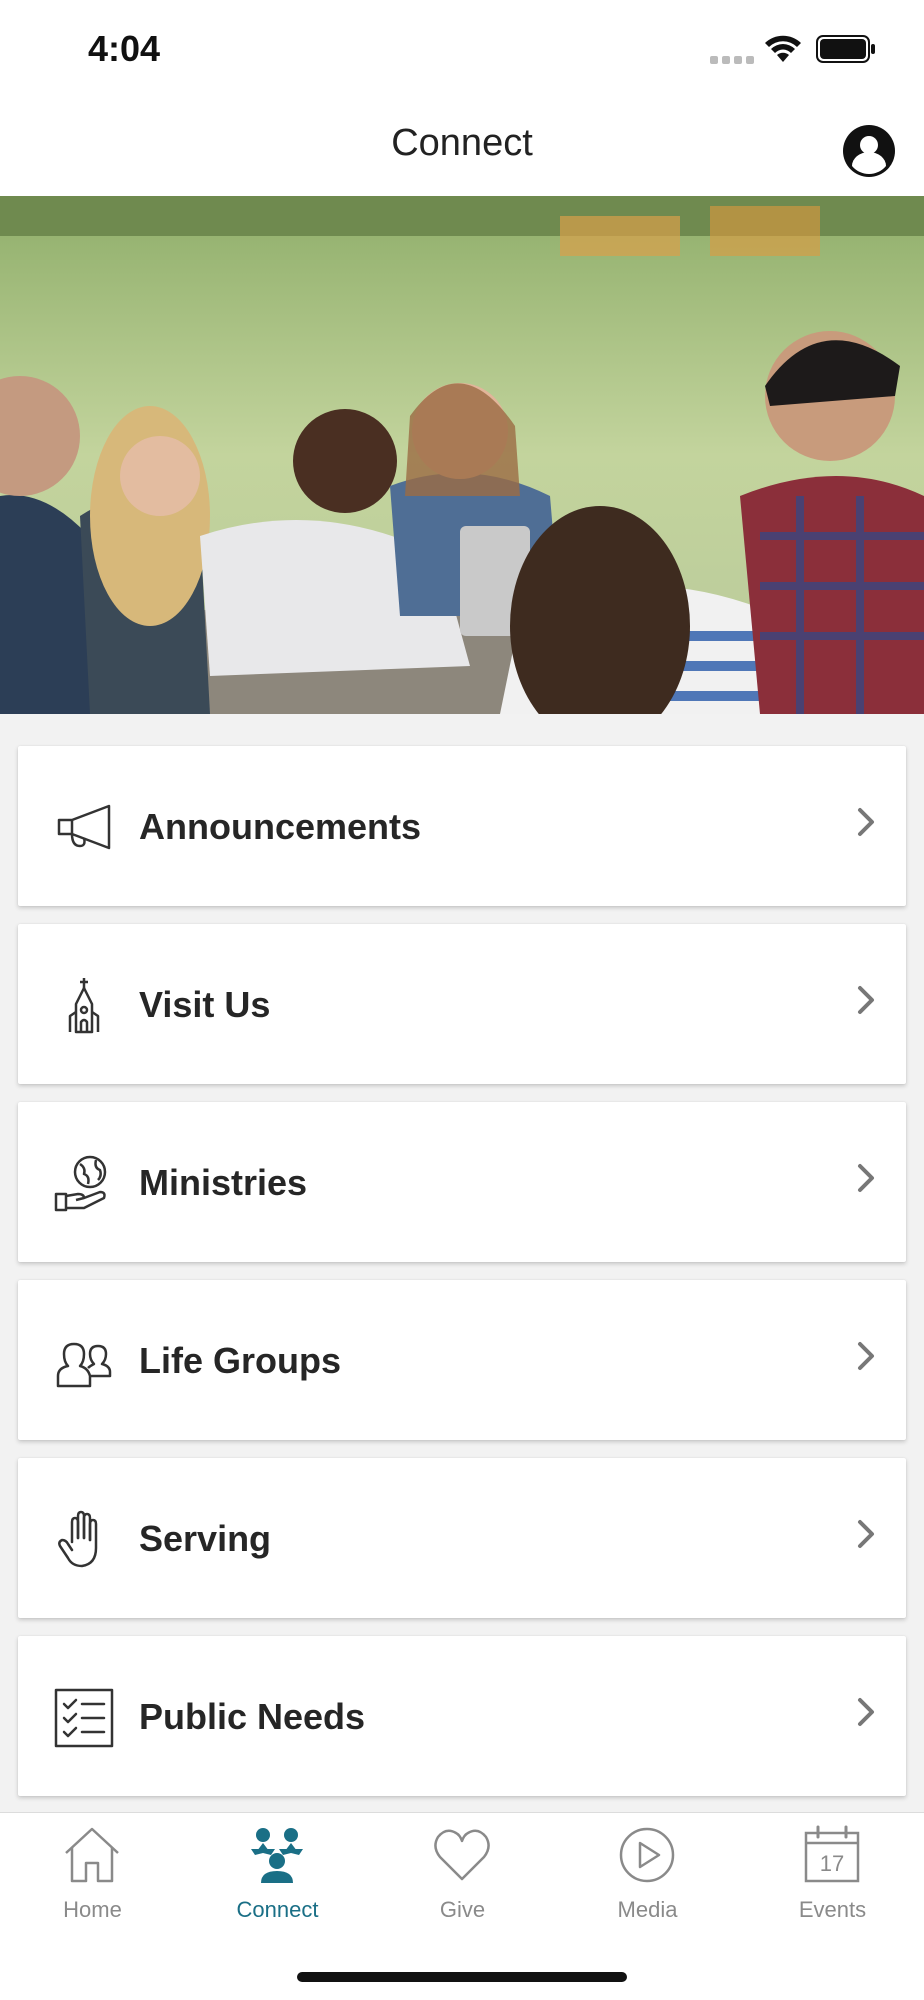  Describe the element at coordinates (462, 1977) in the screenshot. I see `home-indicator` at that location.